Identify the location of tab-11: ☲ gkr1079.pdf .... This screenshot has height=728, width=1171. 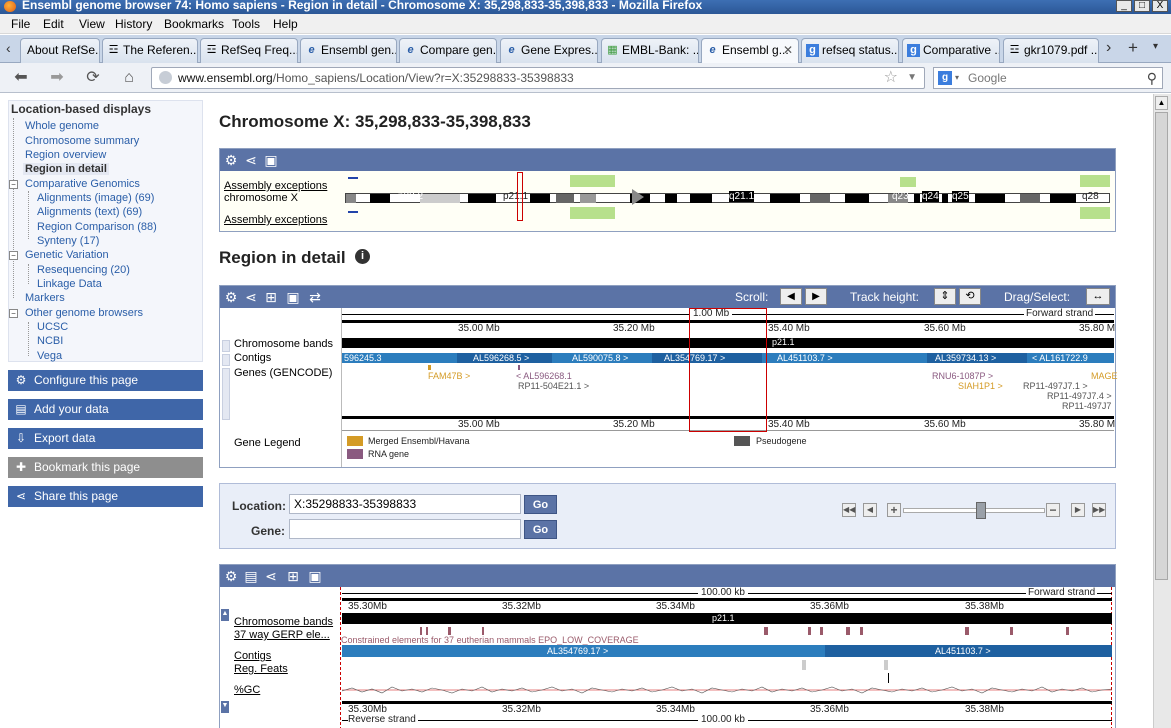
(1051, 50).